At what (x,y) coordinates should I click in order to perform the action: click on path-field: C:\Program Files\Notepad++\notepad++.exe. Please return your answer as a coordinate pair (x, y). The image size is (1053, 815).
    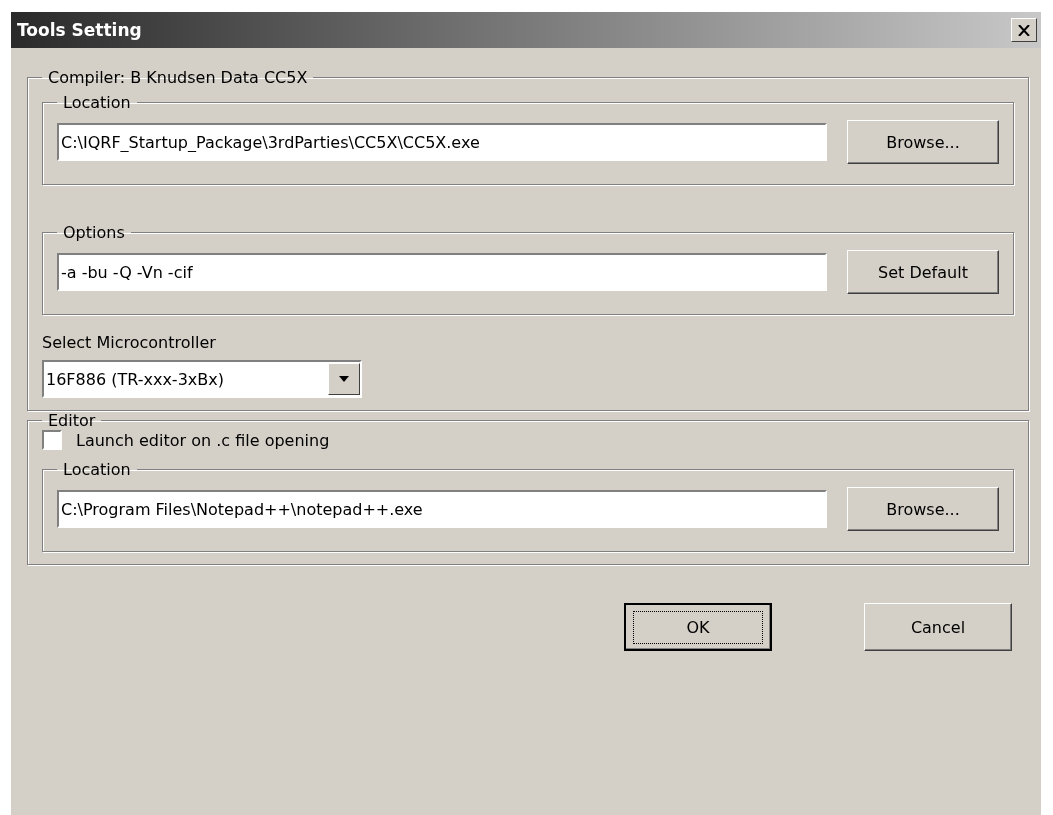
    Looking at the image, I should click on (442, 509).